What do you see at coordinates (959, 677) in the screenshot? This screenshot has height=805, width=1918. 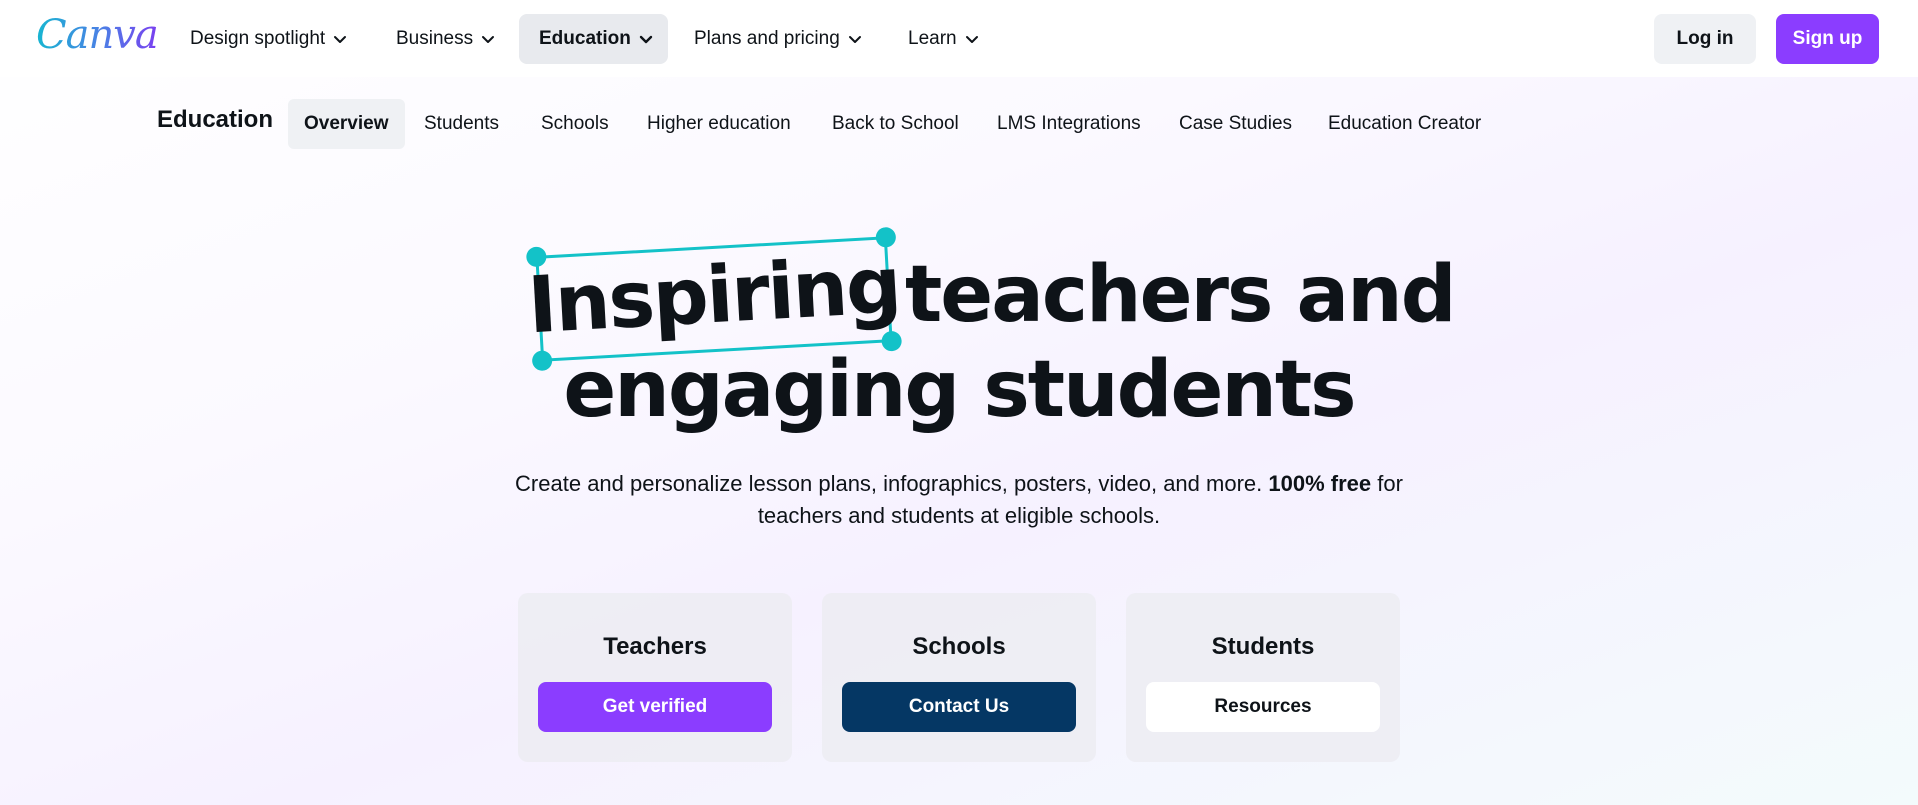 I see `card-schools: Schools Contact Us` at bounding box center [959, 677].